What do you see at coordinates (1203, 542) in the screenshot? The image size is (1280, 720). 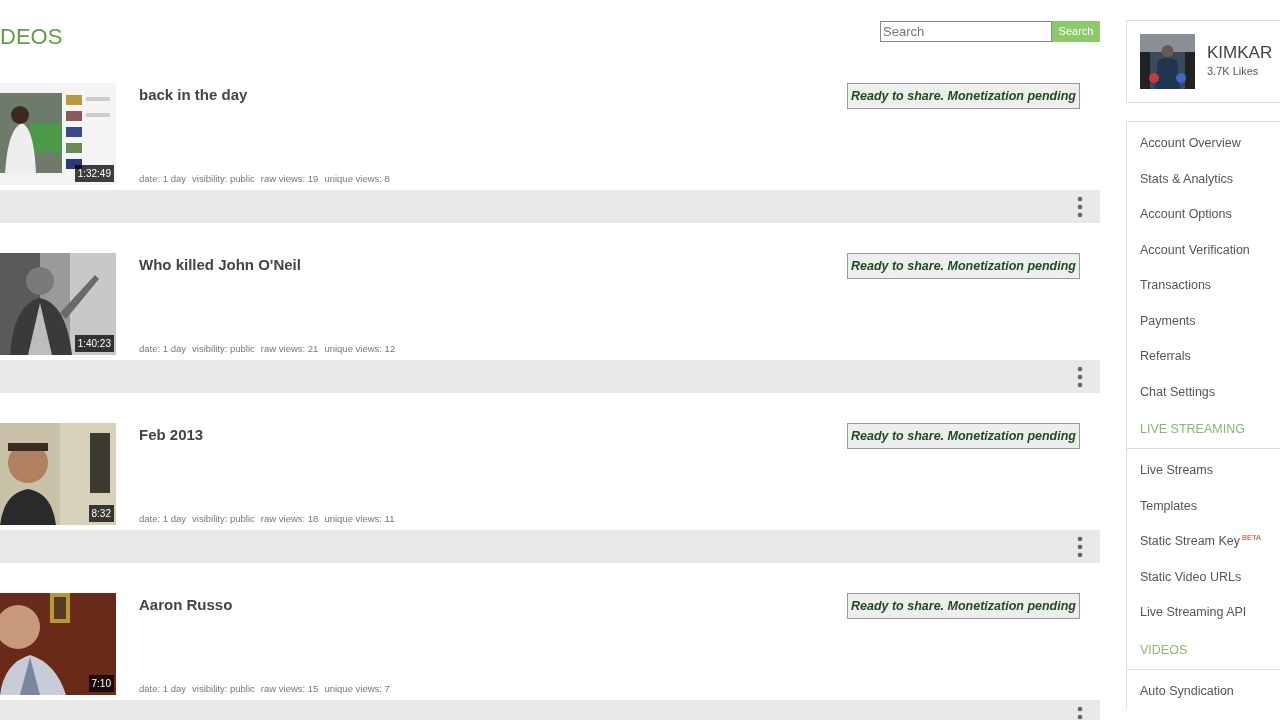 I see `sidebar-item: Static Stream Key $^{BETA}$` at bounding box center [1203, 542].